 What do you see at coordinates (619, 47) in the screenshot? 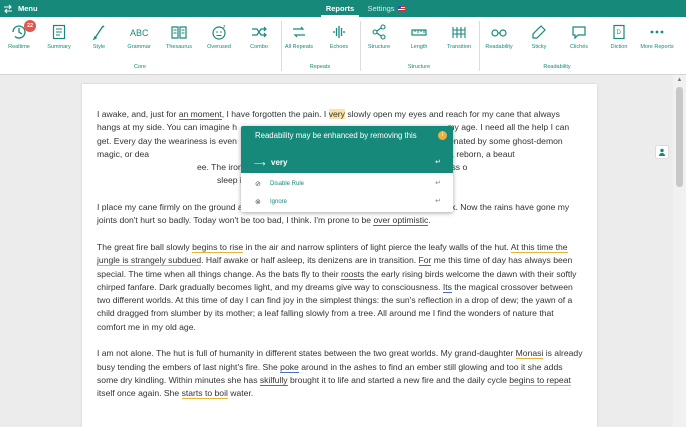
I see `diction-button: D Diction` at bounding box center [619, 47].